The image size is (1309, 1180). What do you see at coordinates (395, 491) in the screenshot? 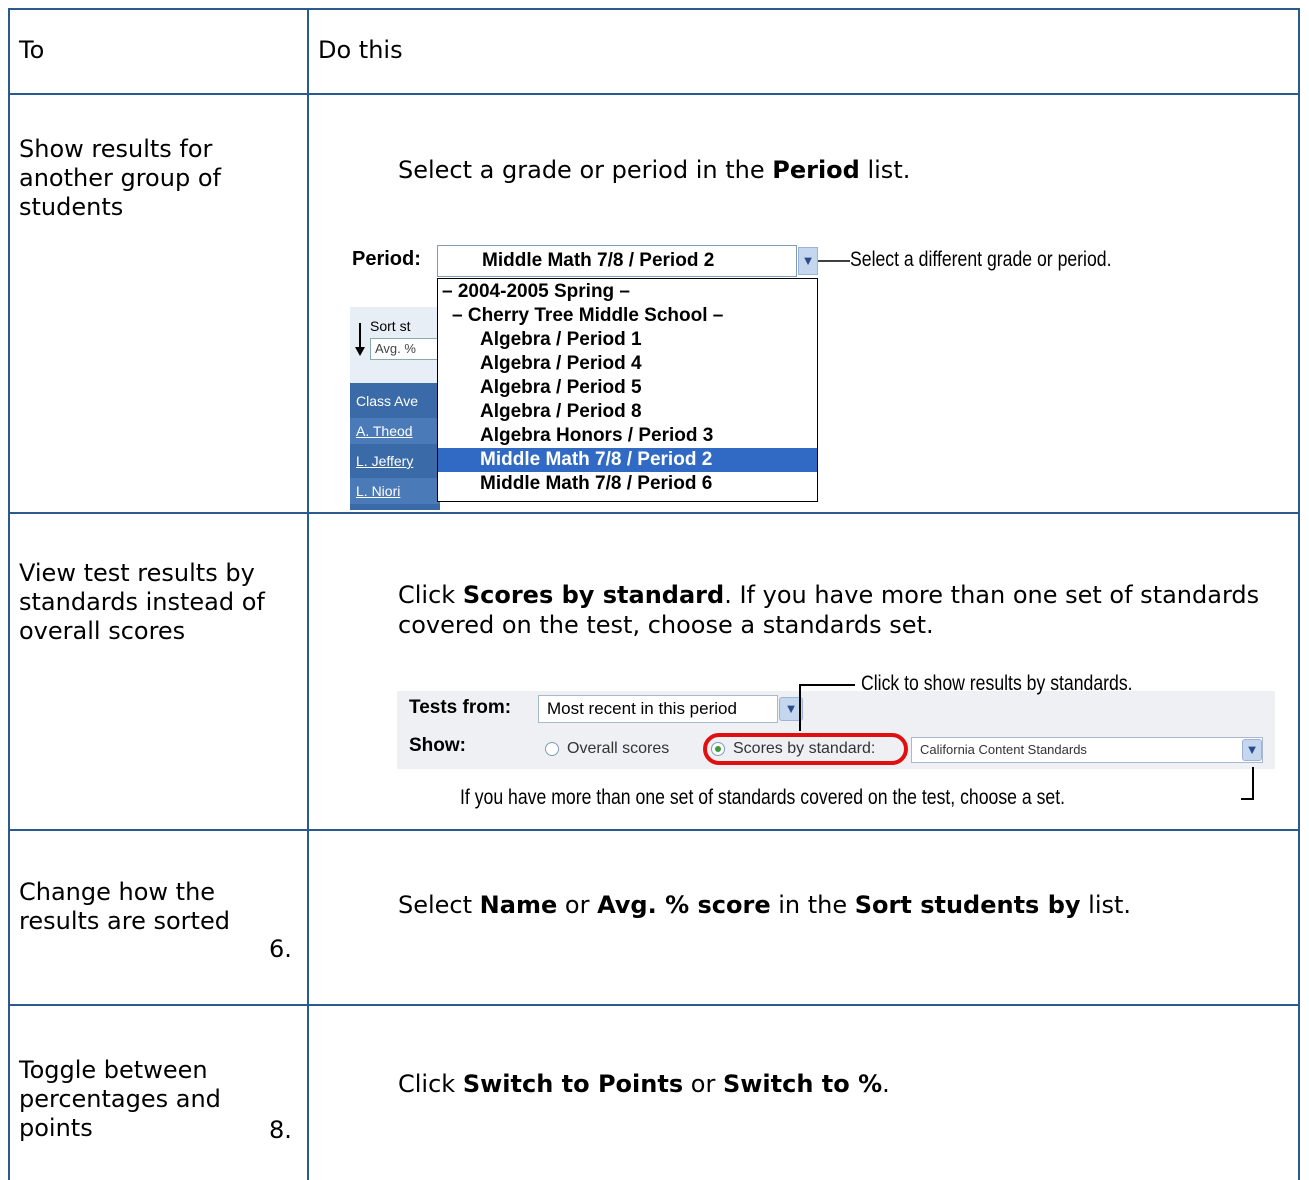
I see `student-row: L. Niori` at bounding box center [395, 491].